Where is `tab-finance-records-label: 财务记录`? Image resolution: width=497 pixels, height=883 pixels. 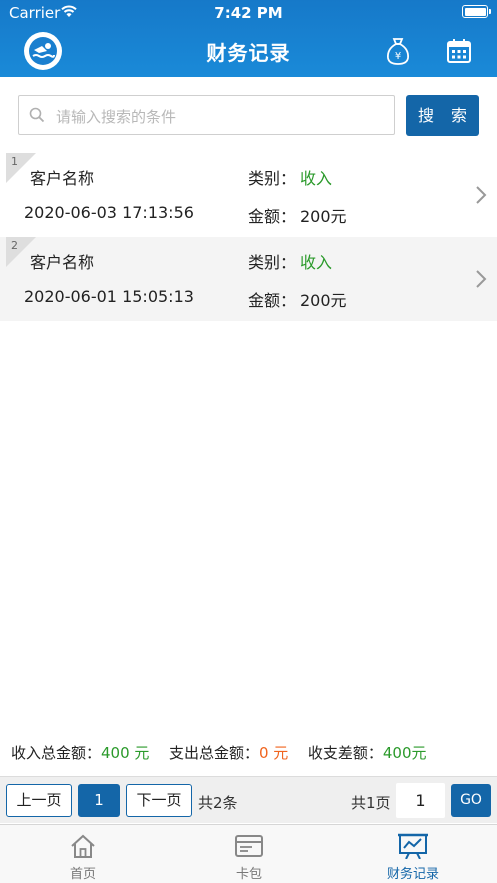
tab-finance-records-label: 财务记录 is located at coordinates (412, 874).